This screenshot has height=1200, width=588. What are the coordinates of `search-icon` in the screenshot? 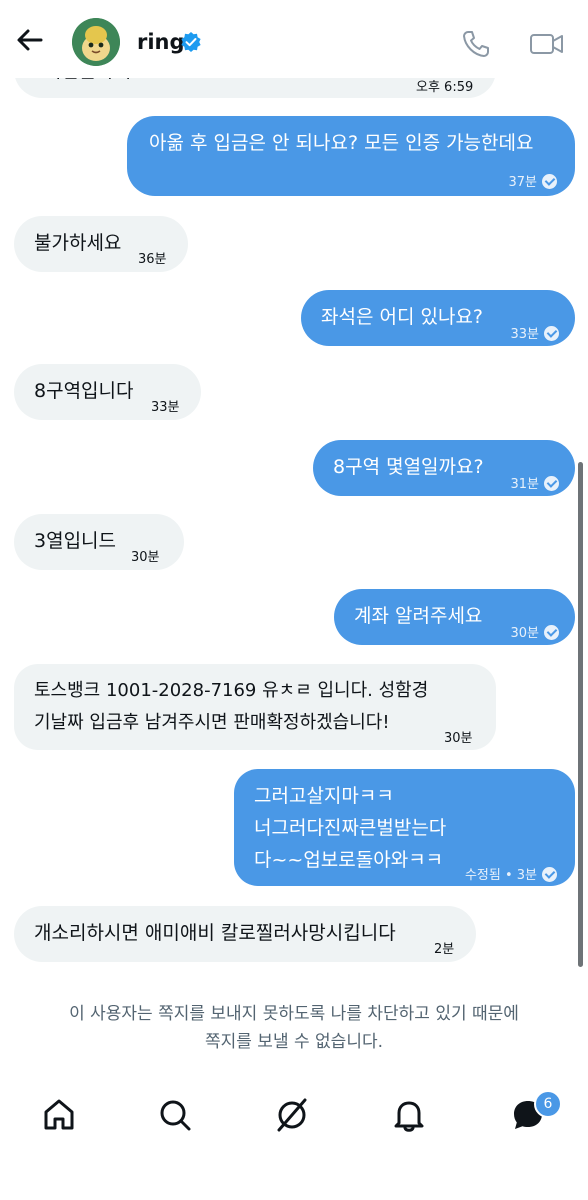 It's located at (175, 1115).